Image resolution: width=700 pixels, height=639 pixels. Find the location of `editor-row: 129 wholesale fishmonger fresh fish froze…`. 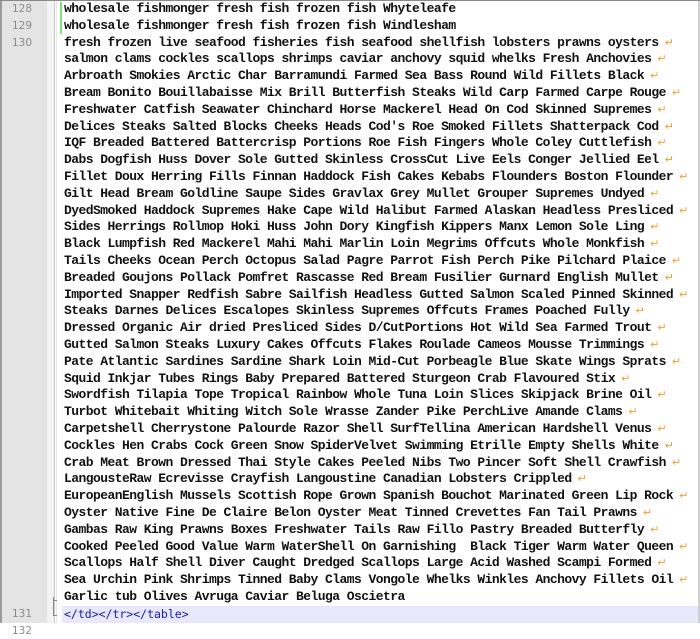

editor-row: 129 wholesale fishmonger fresh fish froze… is located at coordinates (350, 26).